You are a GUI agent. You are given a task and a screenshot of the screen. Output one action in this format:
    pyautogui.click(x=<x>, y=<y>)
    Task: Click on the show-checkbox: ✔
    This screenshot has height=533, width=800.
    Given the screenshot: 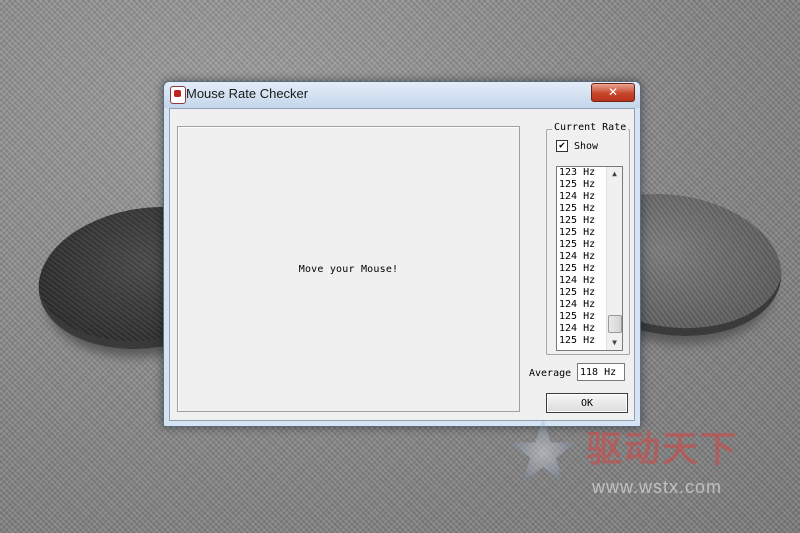 What is the action you would take?
    pyautogui.click(x=562, y=146)
    